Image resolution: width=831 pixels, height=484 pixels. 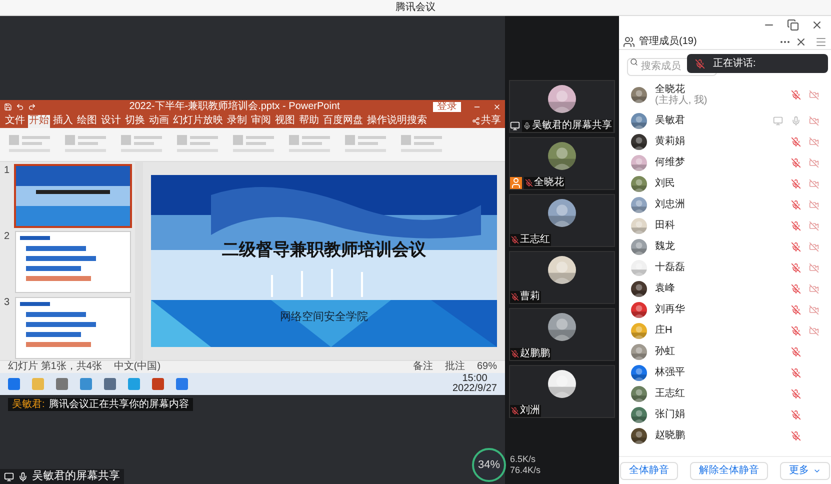 What do you see at coordinates (725, 288) in the screenshot?
I see `member-row: 袁峰` at bounding box center [725, 288].